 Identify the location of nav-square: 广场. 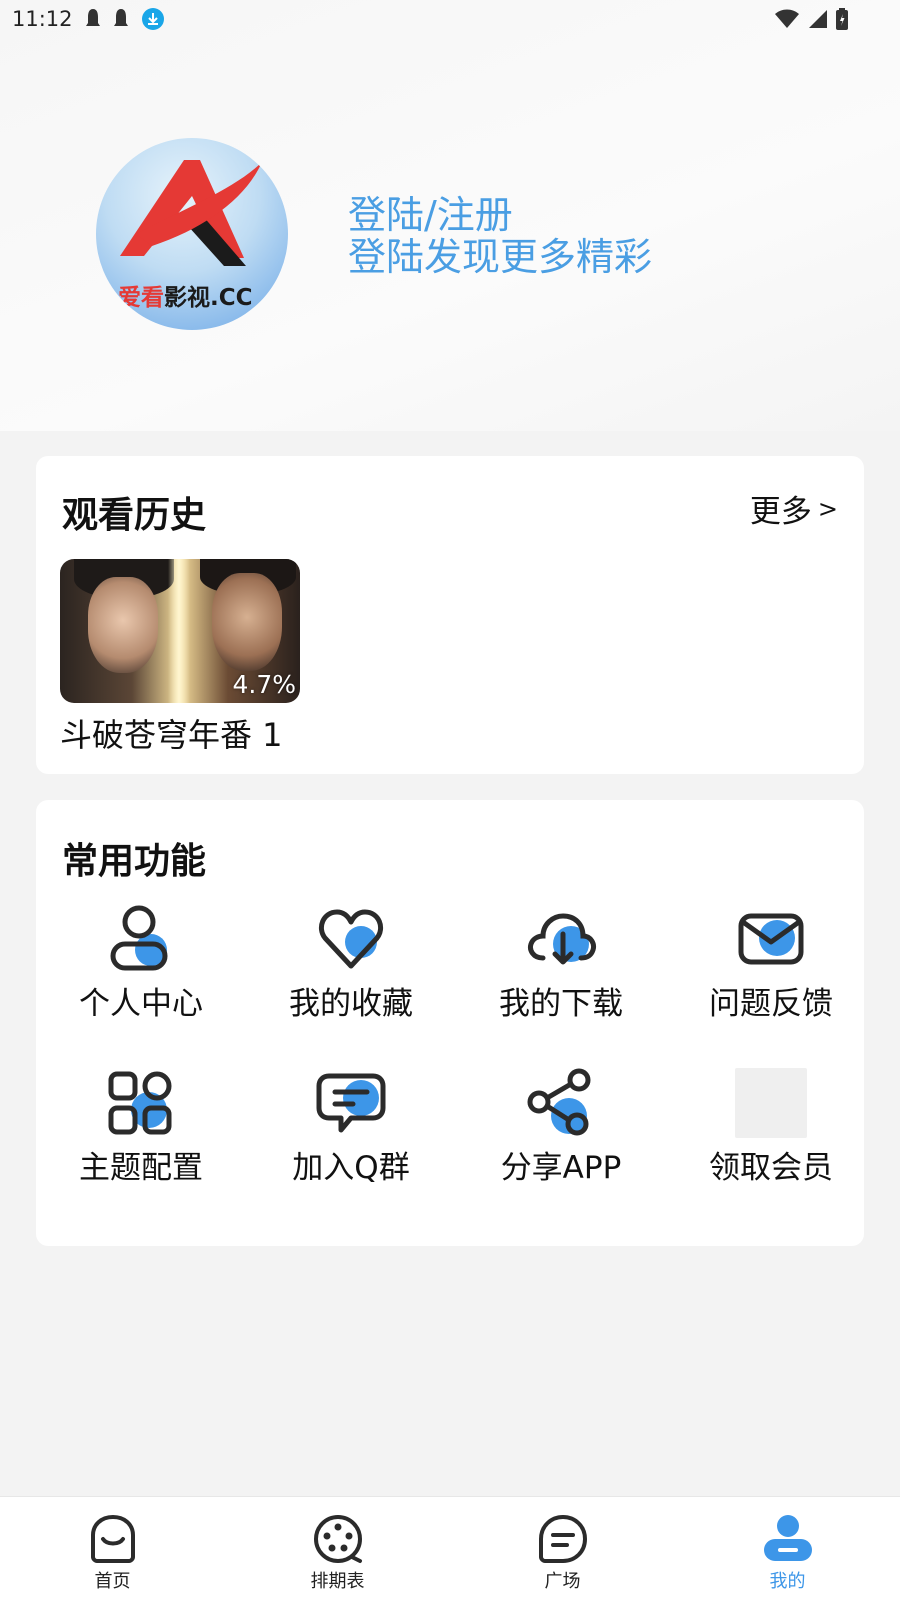
(562, 1548).